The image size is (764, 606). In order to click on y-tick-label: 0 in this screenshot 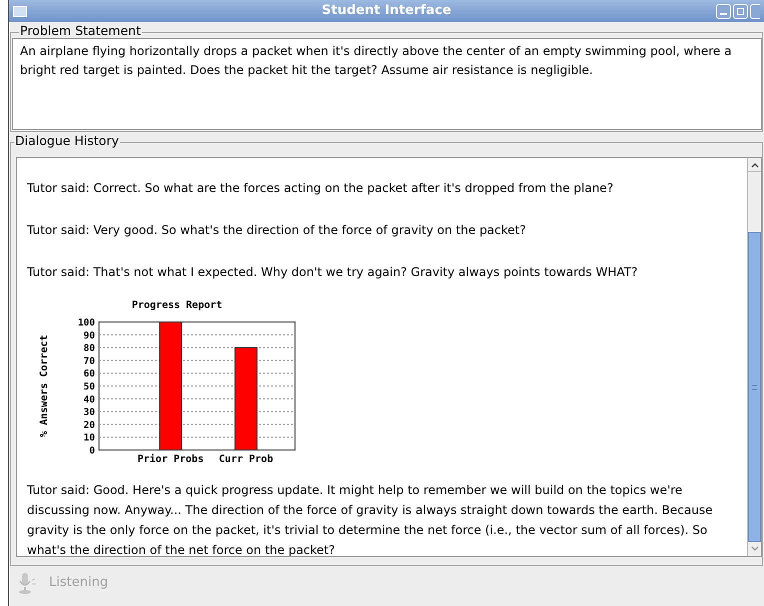, I will do `click(92, 451)`.